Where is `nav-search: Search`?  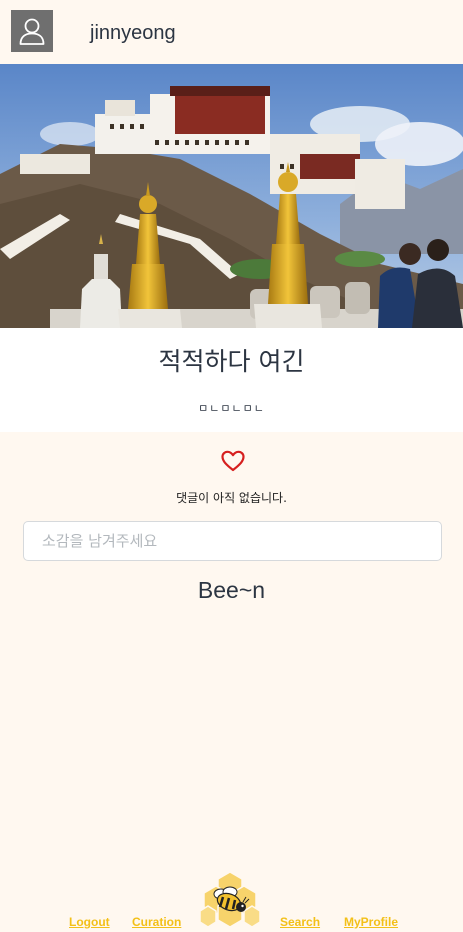
nav-search: Search is located at coordinates (300, 922).